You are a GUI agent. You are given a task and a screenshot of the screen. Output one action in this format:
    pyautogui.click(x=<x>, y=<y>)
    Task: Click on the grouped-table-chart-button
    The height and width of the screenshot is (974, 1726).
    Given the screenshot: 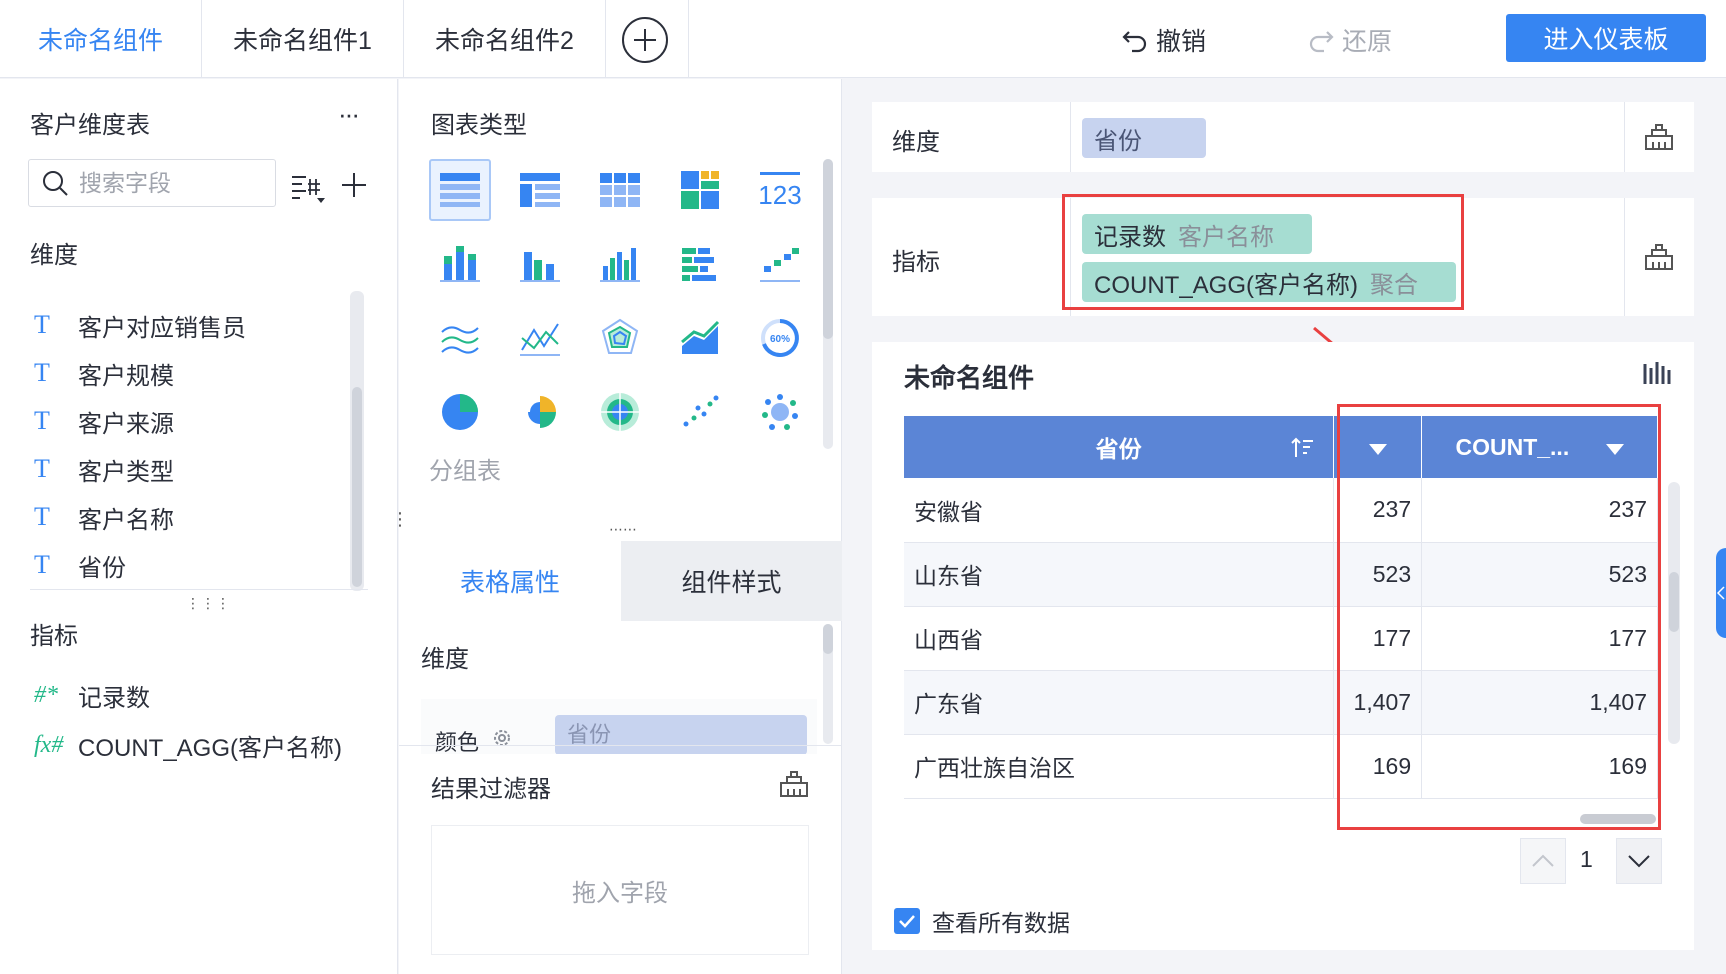 What is the action you would take?
    pyautogui.click(x=460, y=190)
    